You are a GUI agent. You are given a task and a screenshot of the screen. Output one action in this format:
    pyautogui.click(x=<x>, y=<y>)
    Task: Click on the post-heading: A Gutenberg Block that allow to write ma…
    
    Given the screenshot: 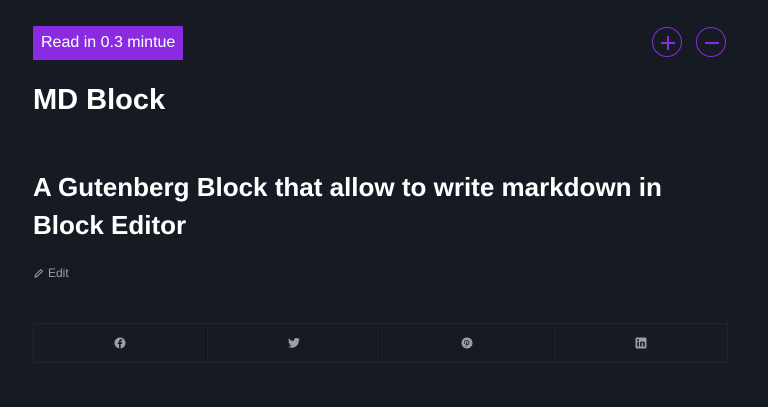 What is the action you would take?
    pyautogui.click(x=347, y=206)
    